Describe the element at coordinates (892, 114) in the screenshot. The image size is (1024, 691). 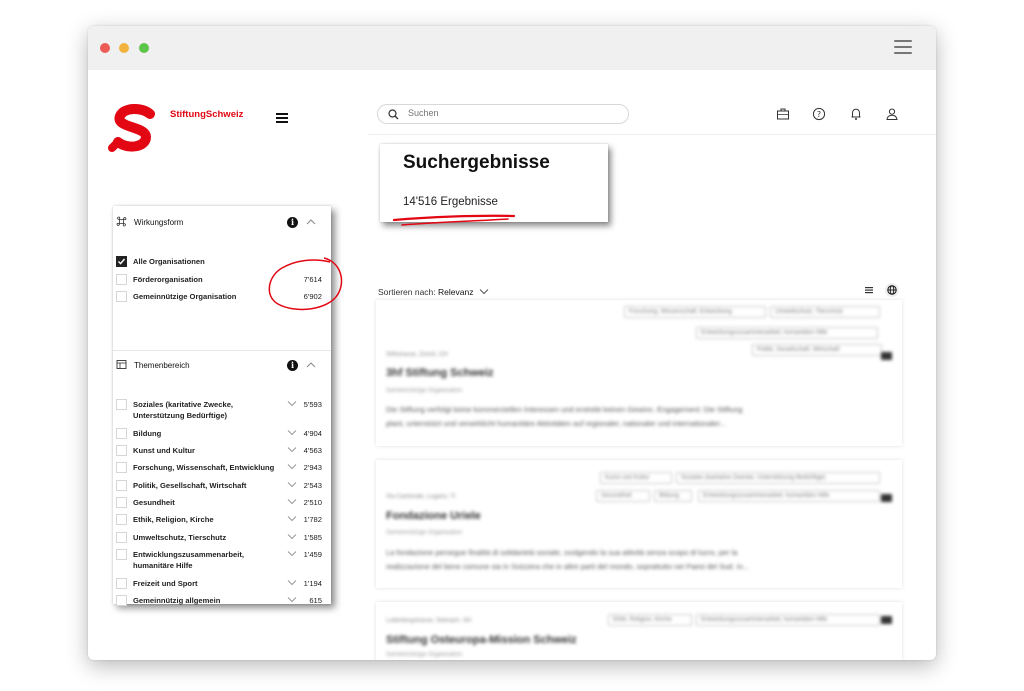
I see `user-icon` at that location.